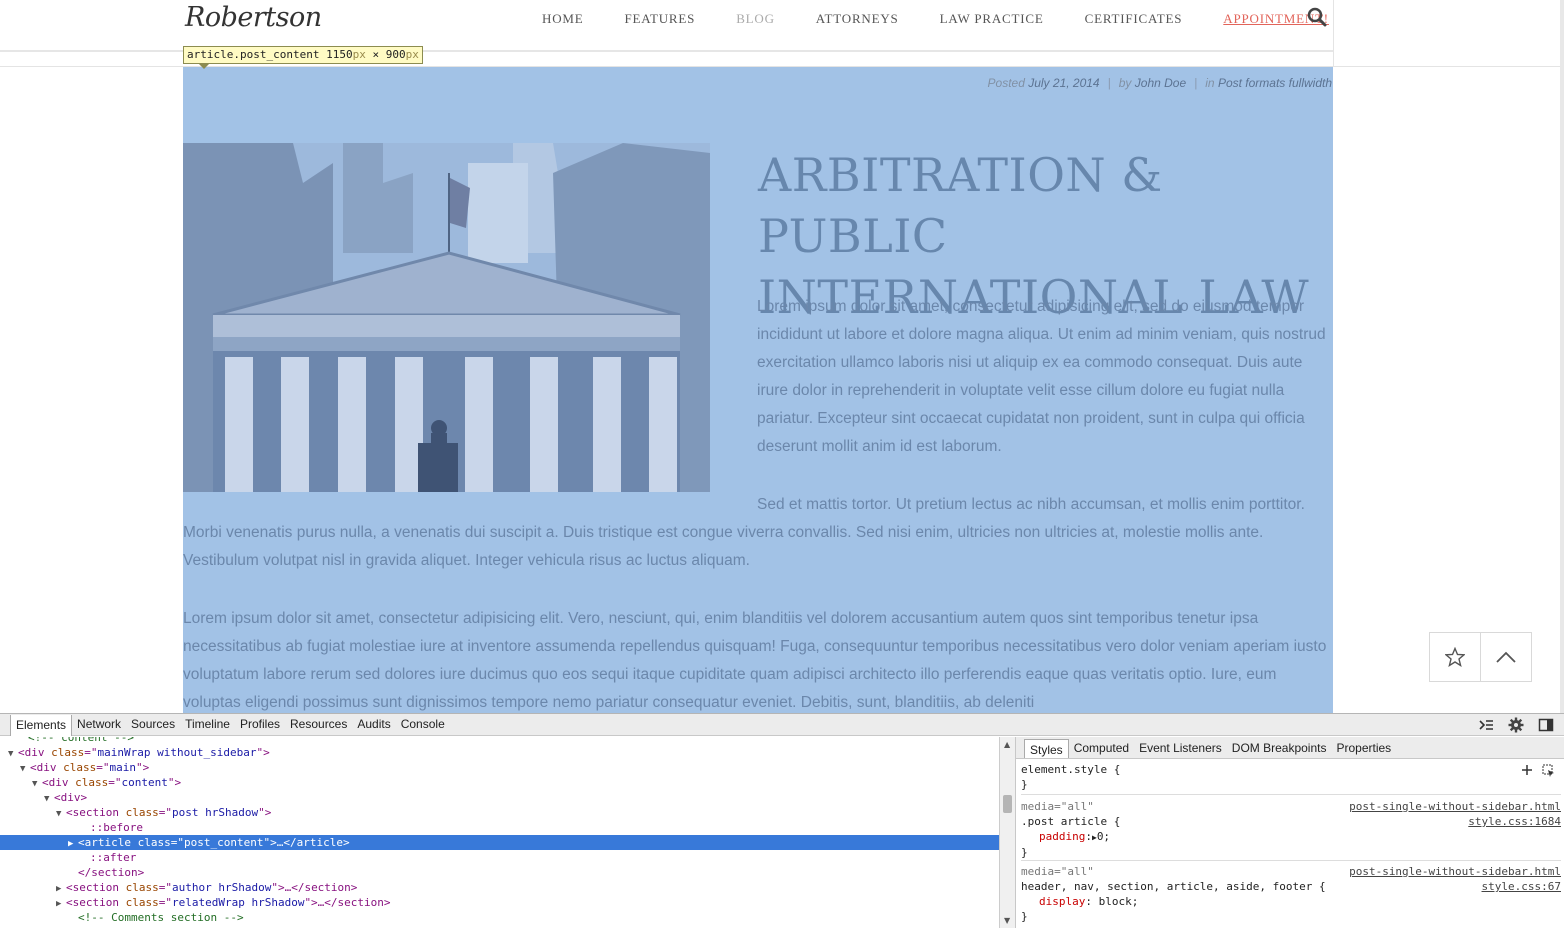 The width and height of the screenshot is (1564, 928). What do you see at coordinates (81, 740) in the screenshot?
I see `dom-token: <!-- content -->` at bounding box center [81, 740].